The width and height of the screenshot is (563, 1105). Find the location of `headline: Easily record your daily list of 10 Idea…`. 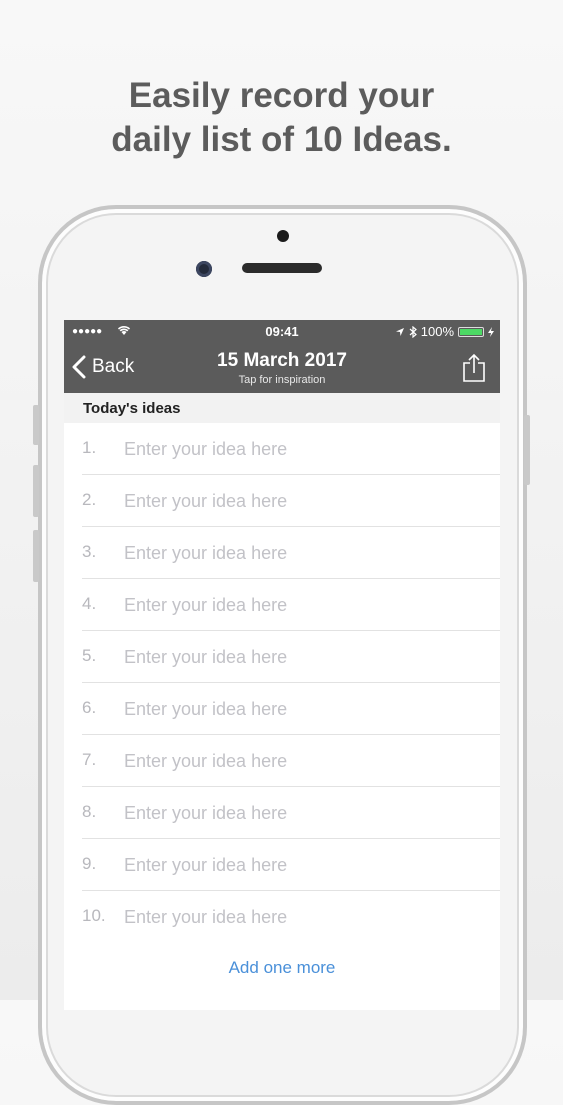

headline: Easily record your daily list of 10 Idea… is located at coordinates (281, 118).